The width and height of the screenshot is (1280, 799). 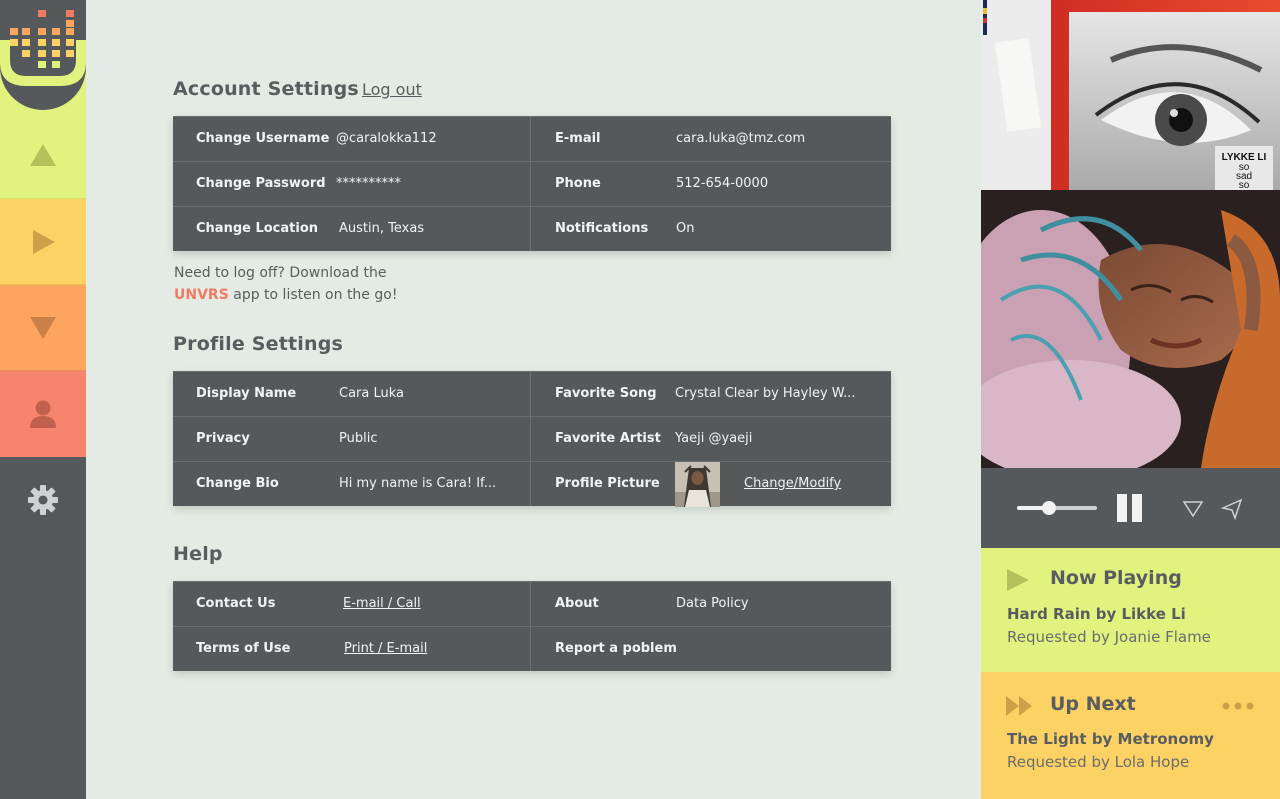 I want to click on logo-mark, so click(x=43, y=48).